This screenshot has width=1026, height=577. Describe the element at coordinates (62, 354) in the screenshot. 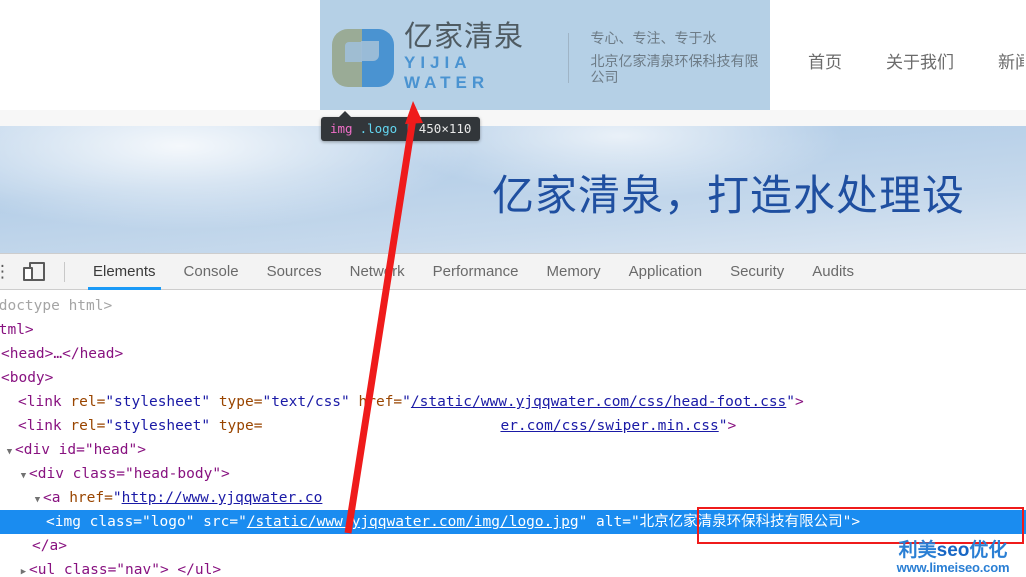

I see `head-tag-text: <head>…</head>` at that location.